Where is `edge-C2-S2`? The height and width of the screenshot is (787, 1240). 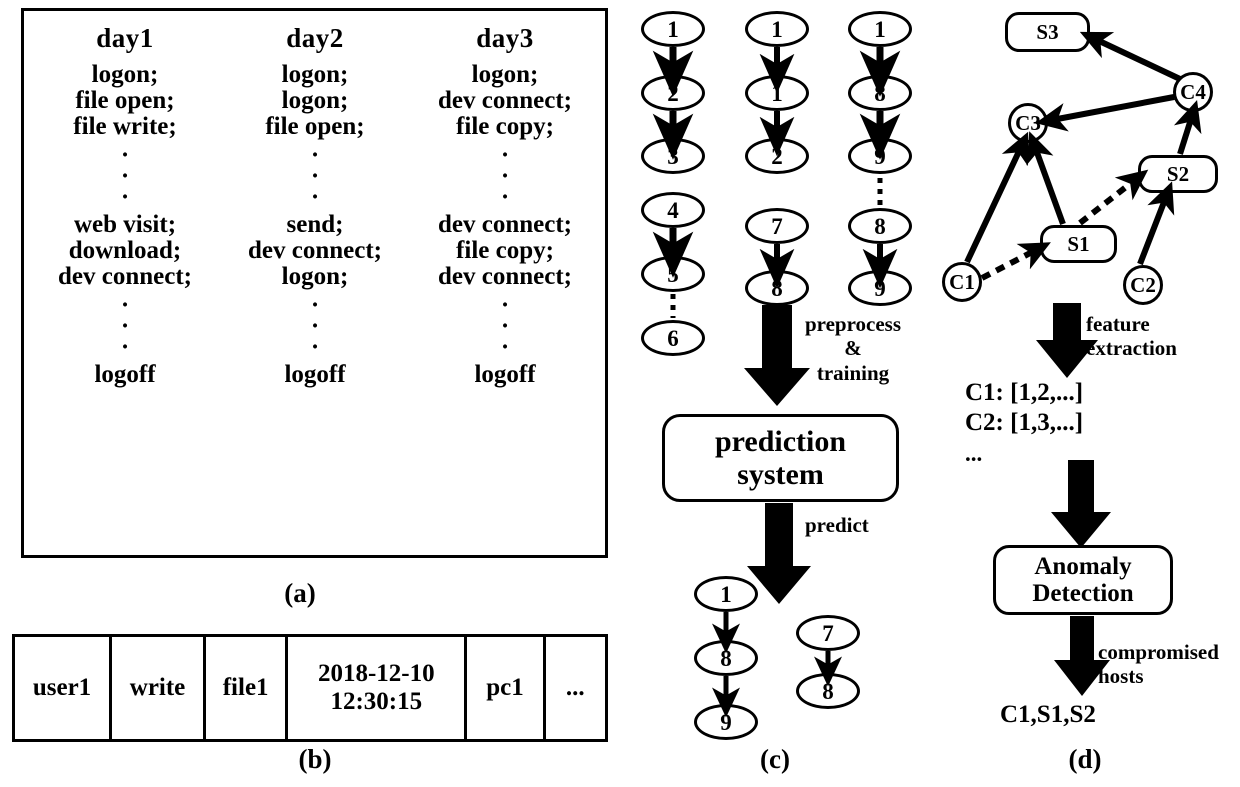 edge-C2-S2 is located at coordinates (1156, 223).